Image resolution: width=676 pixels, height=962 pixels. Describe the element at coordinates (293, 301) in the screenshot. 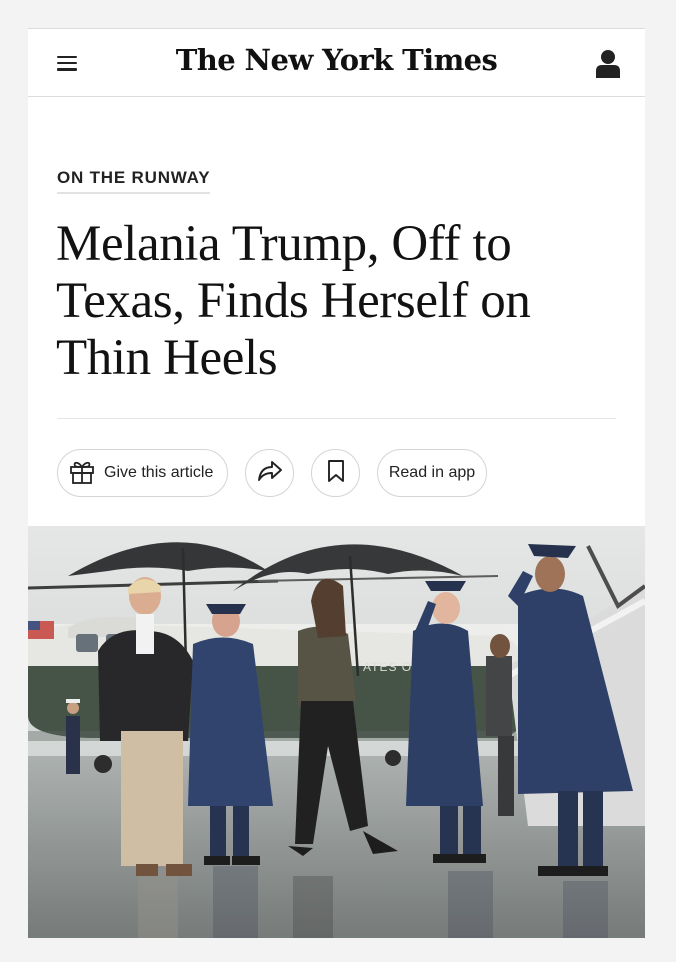

I see `headline-line: Texas, Finds Herself on` at that location.